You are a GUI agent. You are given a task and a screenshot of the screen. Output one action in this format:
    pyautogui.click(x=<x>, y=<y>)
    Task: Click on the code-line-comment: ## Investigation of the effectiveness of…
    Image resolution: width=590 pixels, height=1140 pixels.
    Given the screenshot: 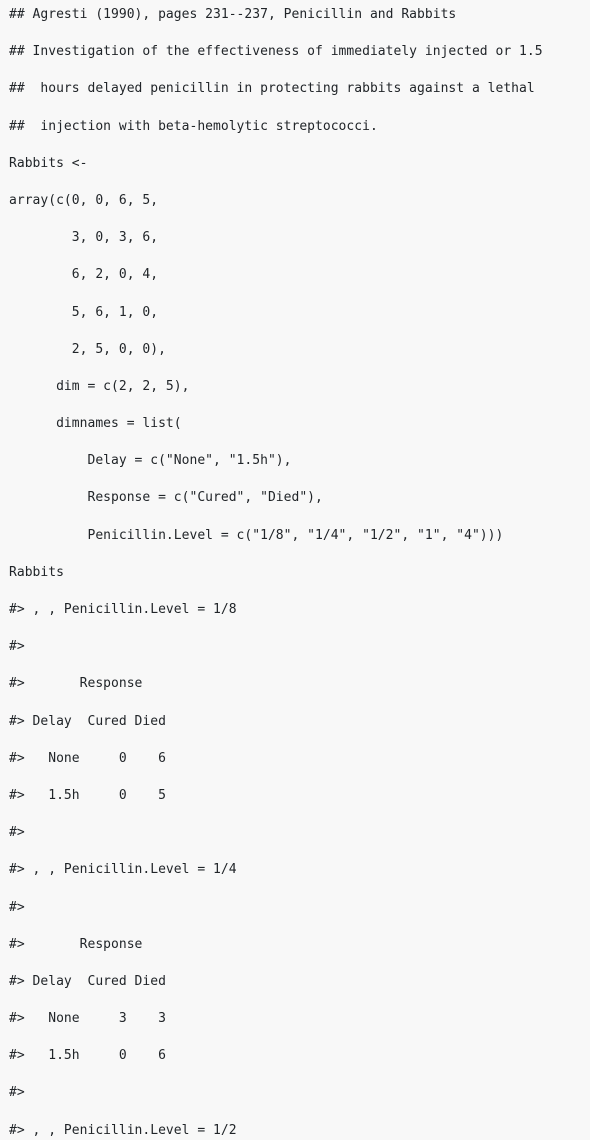 What is the action you would take?
    pyautogui.click(x=276, y=52)
    